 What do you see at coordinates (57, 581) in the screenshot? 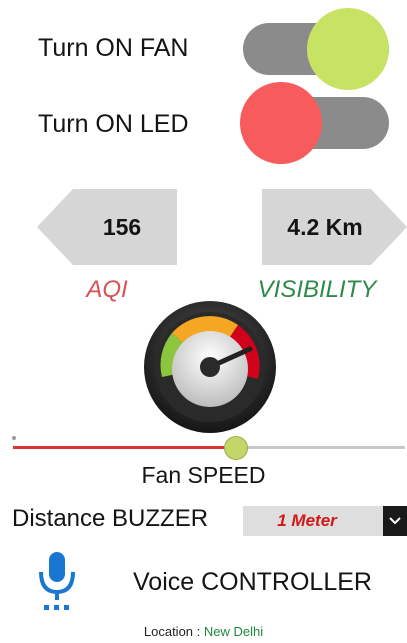
I see `microphone-icon` at bounding box center [57, 581].